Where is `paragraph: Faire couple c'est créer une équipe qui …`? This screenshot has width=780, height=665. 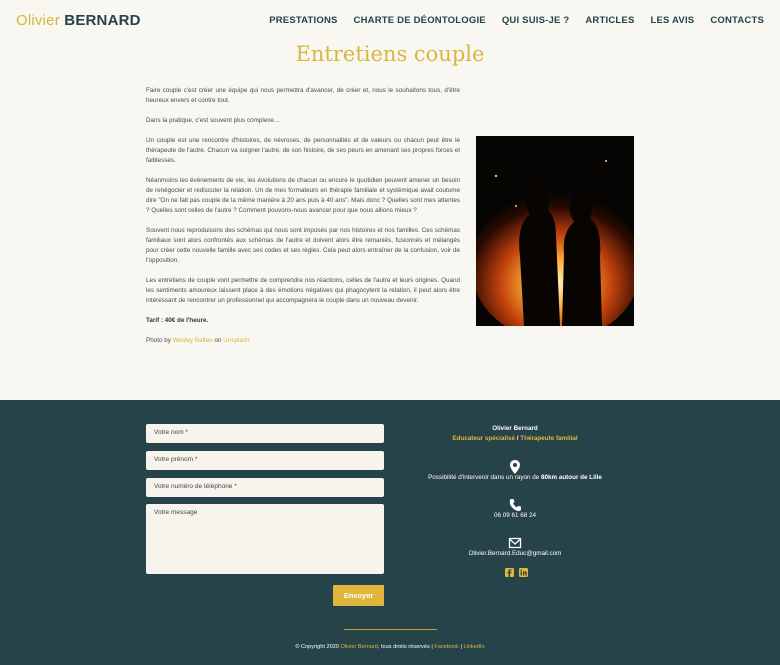 paragraph: Faire couple c'est créer une équipe qui … is located at coordinates (303, 95).